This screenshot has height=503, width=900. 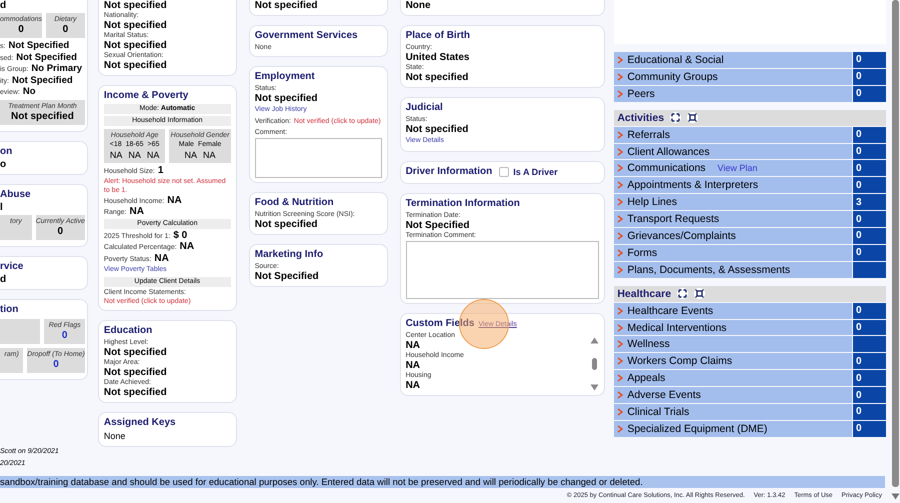 What do you see at coordinates (733, 270) in the screenshot?
I see `list-item: Plans, Documents, & Assessments` at bounding box center [733, 270].